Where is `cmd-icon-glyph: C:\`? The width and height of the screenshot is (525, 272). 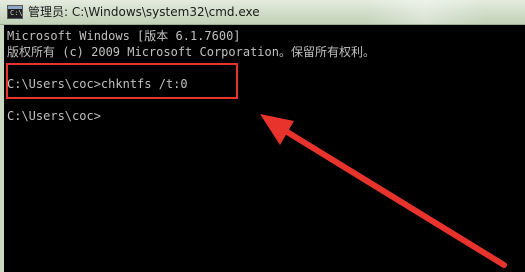 cmd-icon-glyph: C:\ is located at coordinates (16, 13).